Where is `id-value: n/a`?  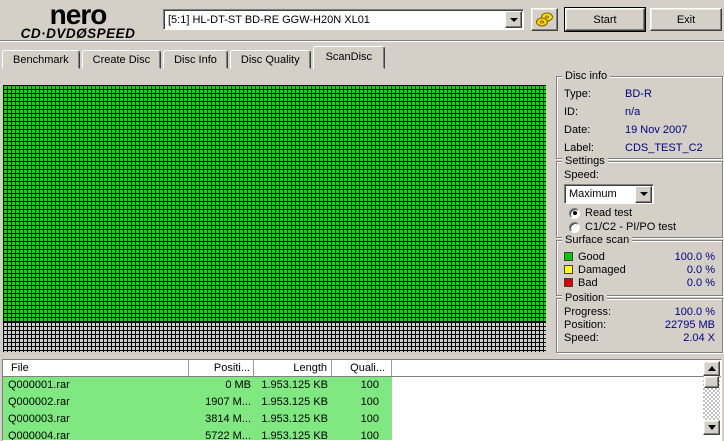 id-value: n/a is located at coordinates (633, 112).